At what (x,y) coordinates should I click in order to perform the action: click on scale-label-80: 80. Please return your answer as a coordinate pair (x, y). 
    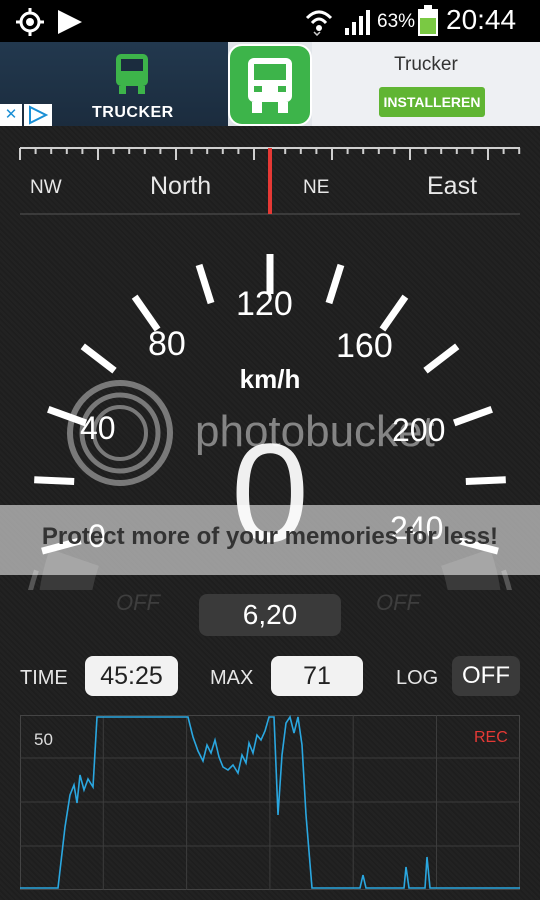
    Looking at the image, I should click on (167, 344).